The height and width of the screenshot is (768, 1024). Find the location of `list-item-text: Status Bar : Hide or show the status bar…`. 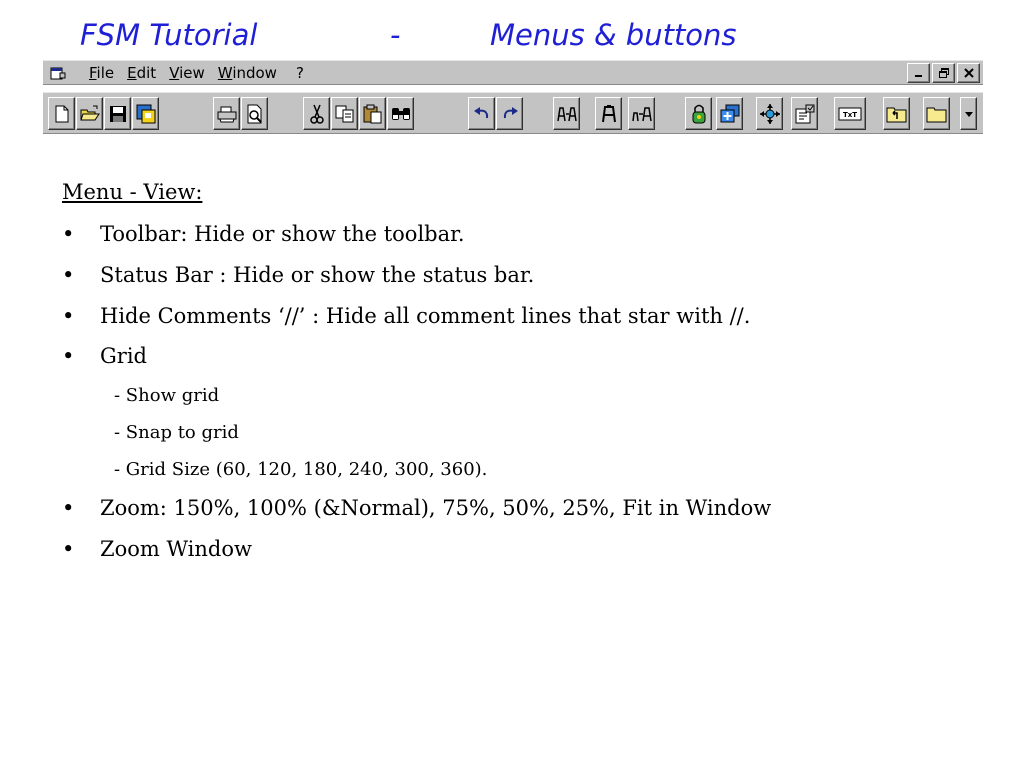

list-item-text: Status Bar : Hide or show the status bar… is located at coordinates (317, 275).